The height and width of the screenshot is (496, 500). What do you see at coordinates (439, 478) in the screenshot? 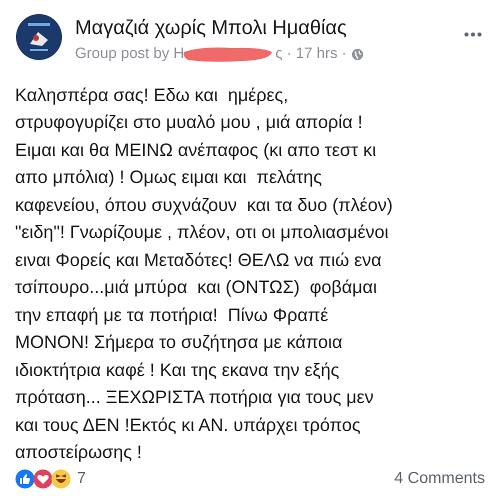
I see `comments-link: 4 Comments` at bounding box center [439, 478].